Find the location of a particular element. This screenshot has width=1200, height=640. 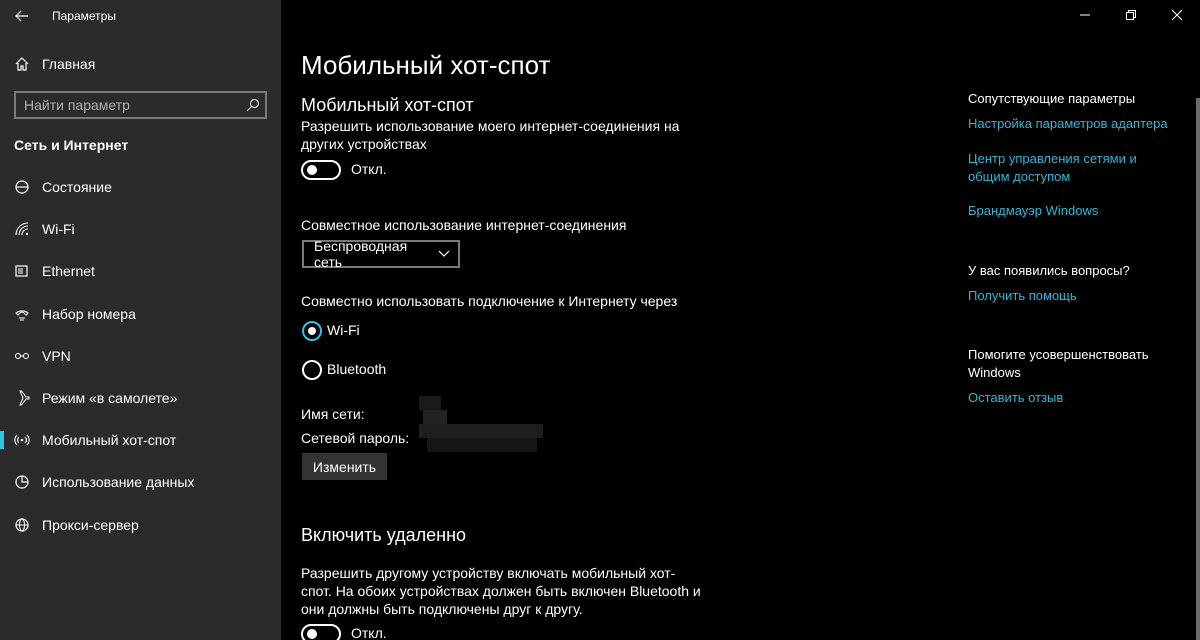

proxy-icon is located at coordinates (22, 525).